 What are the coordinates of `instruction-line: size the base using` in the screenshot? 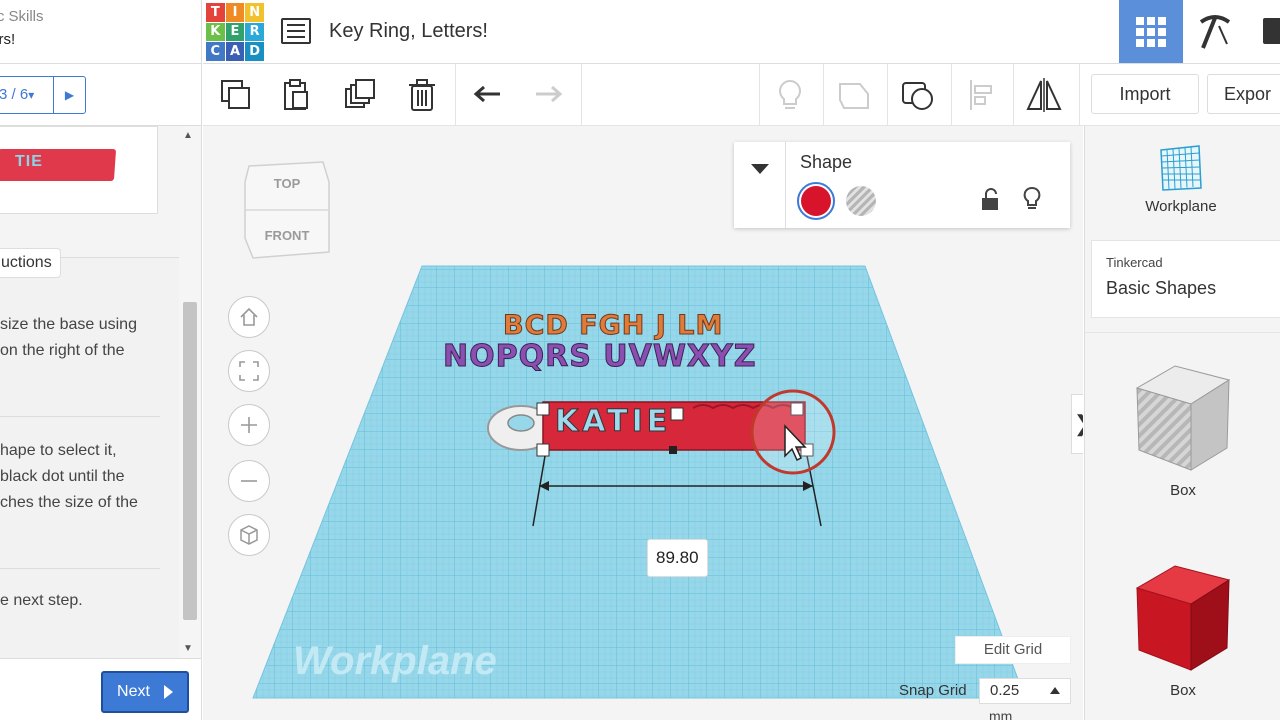 It's located at (68, 324).